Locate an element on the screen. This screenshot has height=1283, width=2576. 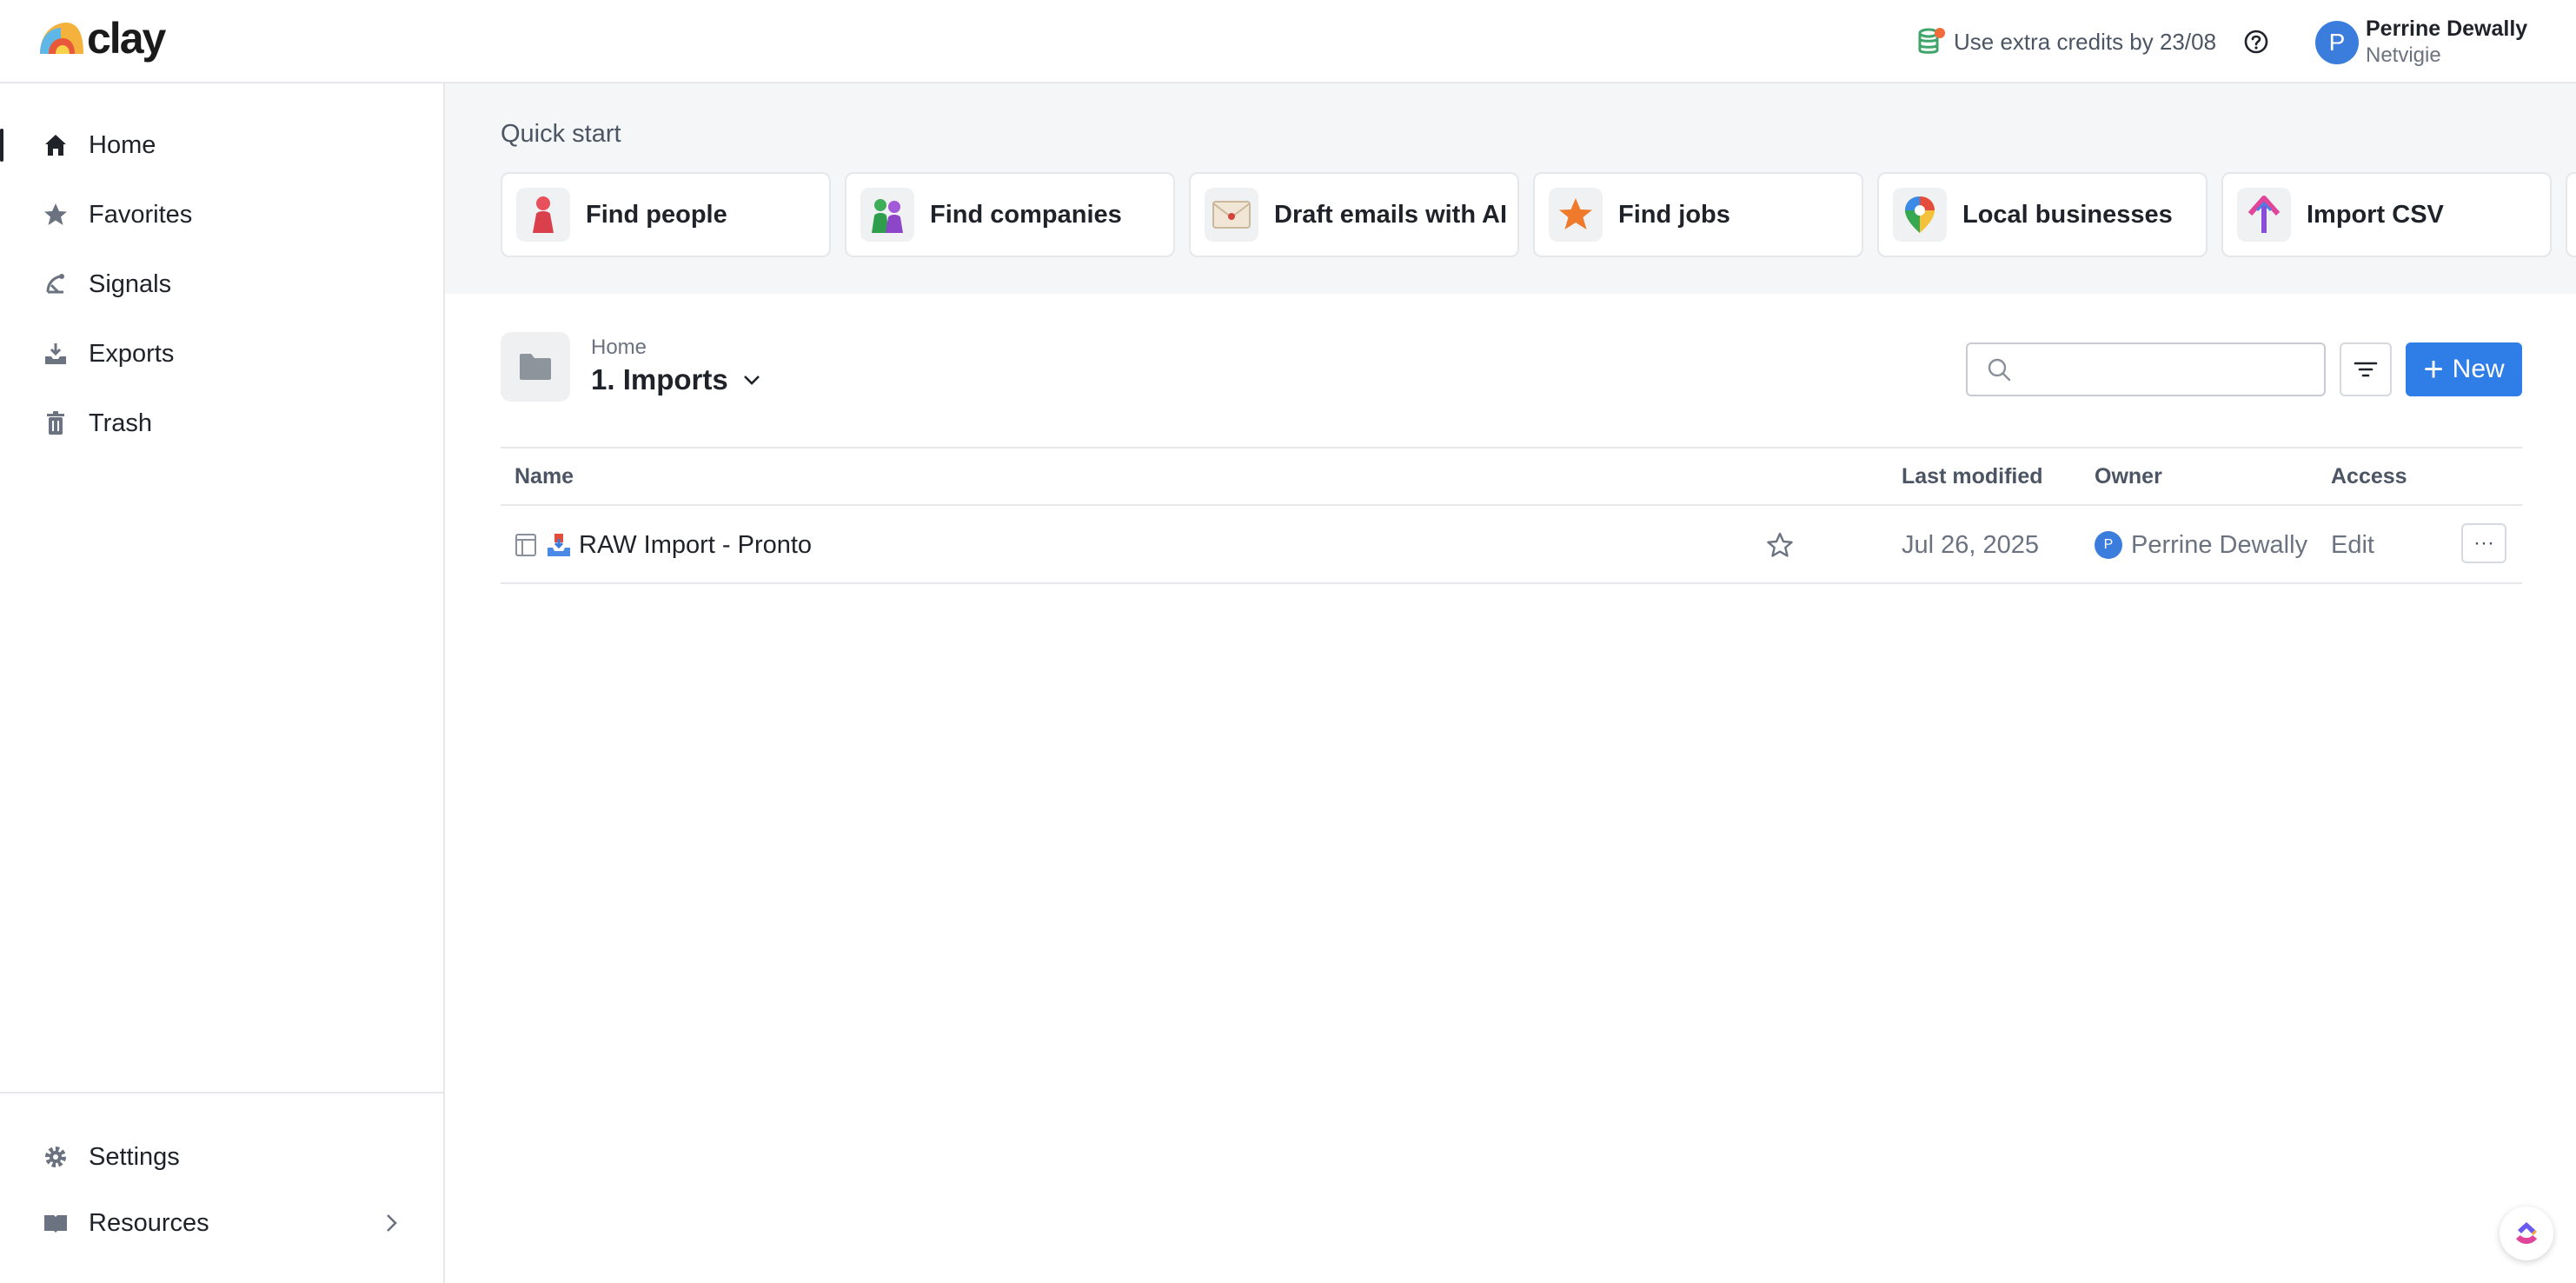
sidebar-item-signals: Signals is located at coordinates (221, 284).